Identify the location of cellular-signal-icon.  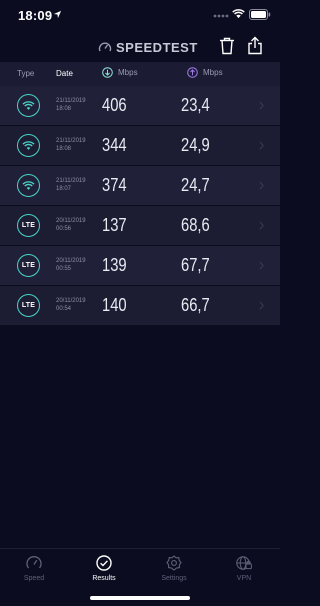
(221, 16).